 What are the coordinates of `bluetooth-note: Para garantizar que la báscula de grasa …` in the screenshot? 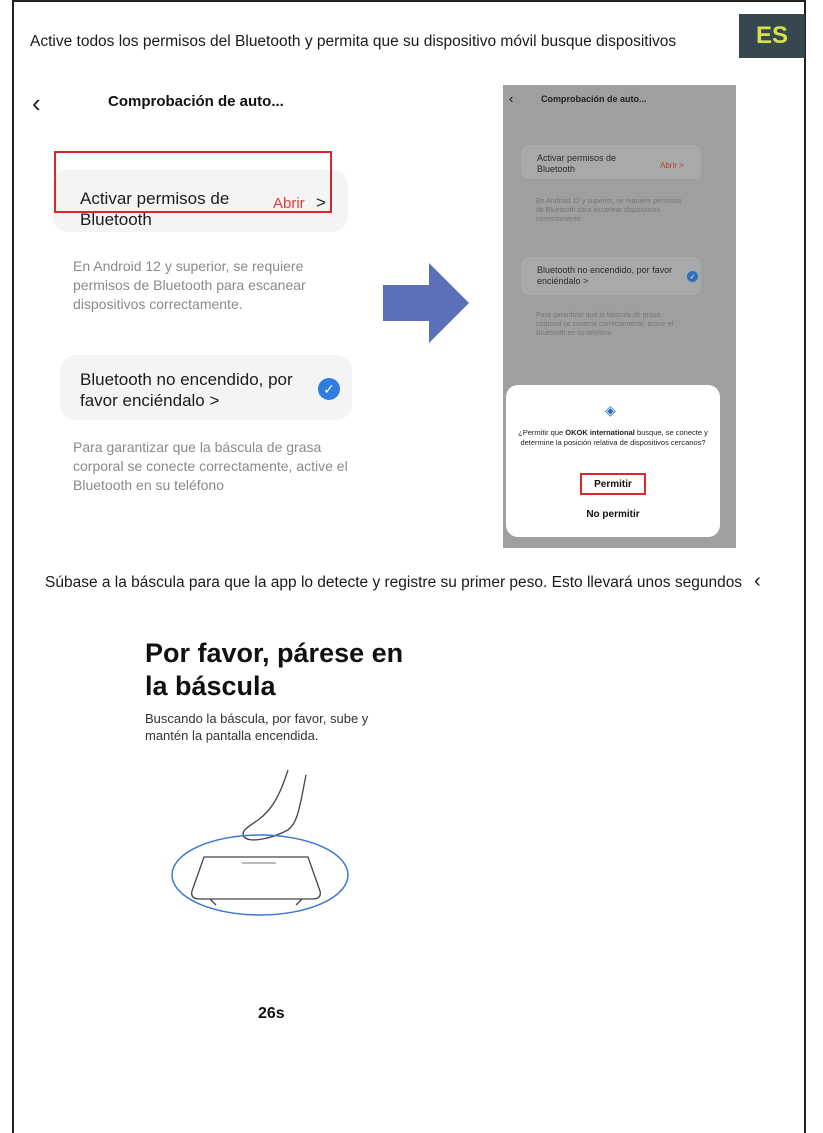 It's located at (210, 466).